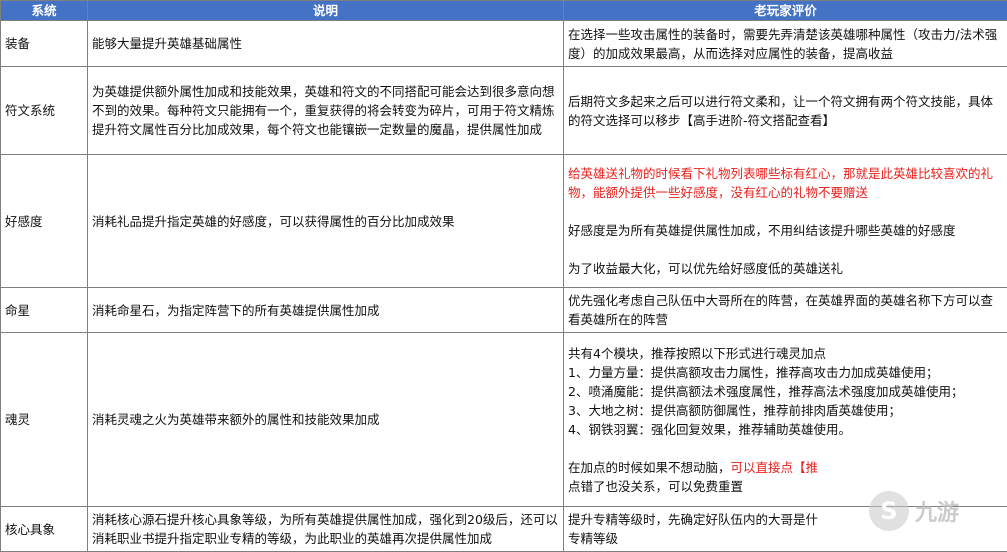 Image resolution: width=1007 pixels, height=552 pixels. I want to click on description-cell: 消耗命星石，为指定阵营下的所有英雄提供属性加成, so click(325, 310).